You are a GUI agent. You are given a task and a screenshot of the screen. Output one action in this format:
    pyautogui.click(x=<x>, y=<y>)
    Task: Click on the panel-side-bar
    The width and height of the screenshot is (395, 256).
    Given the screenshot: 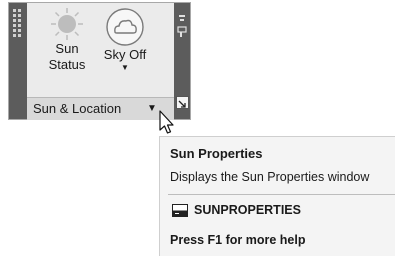 What is the action you would take?
    pyautogui.click(x=182, y=61)
    